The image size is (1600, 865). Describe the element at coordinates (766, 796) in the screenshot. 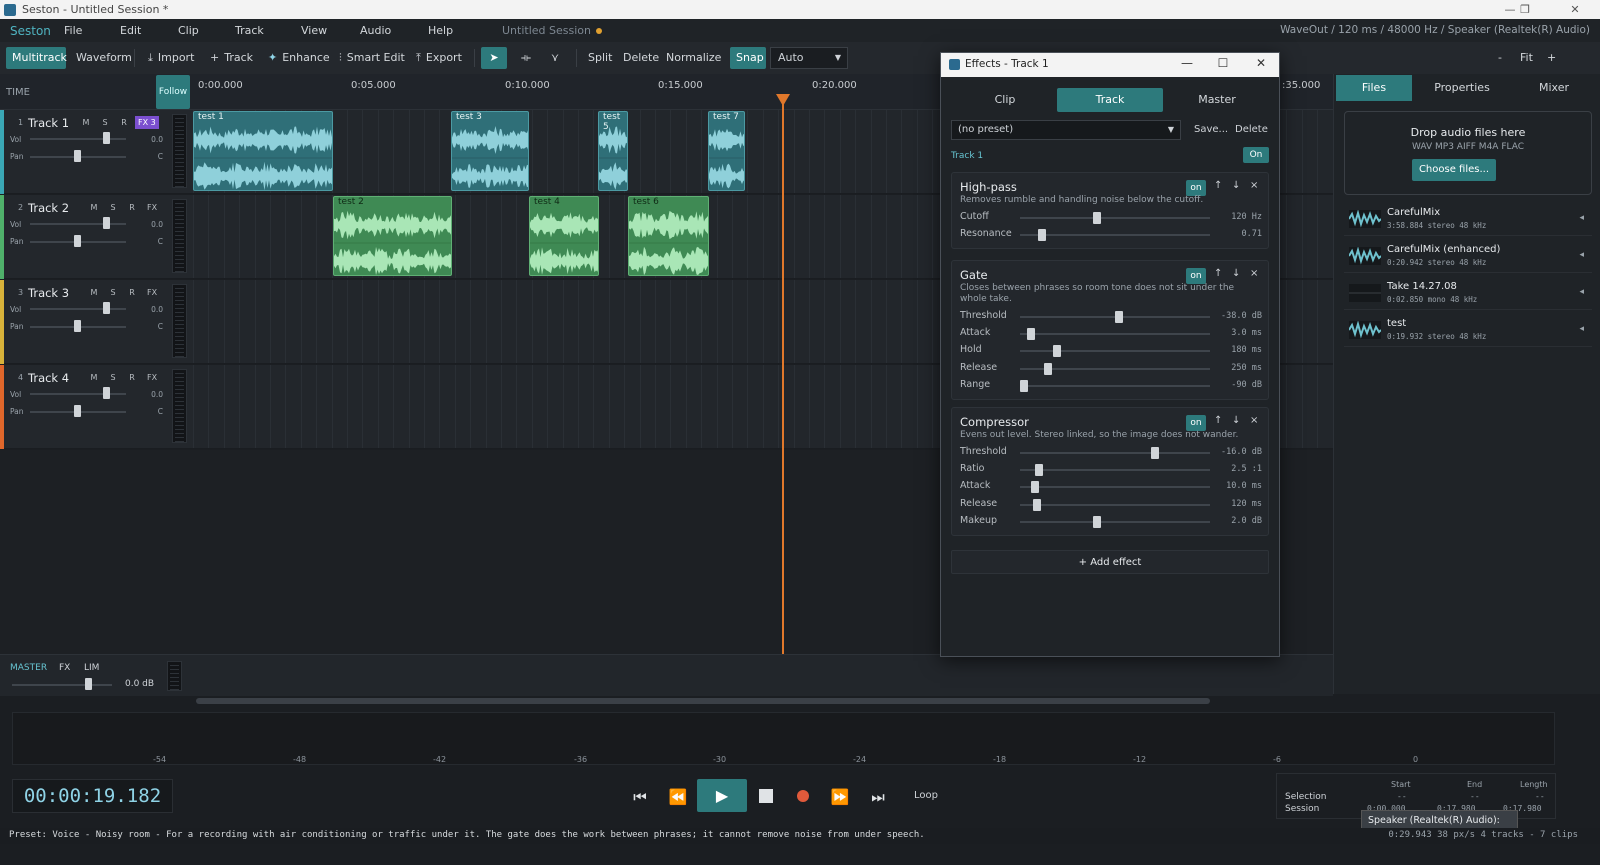

I see `stop-icon` at that location.